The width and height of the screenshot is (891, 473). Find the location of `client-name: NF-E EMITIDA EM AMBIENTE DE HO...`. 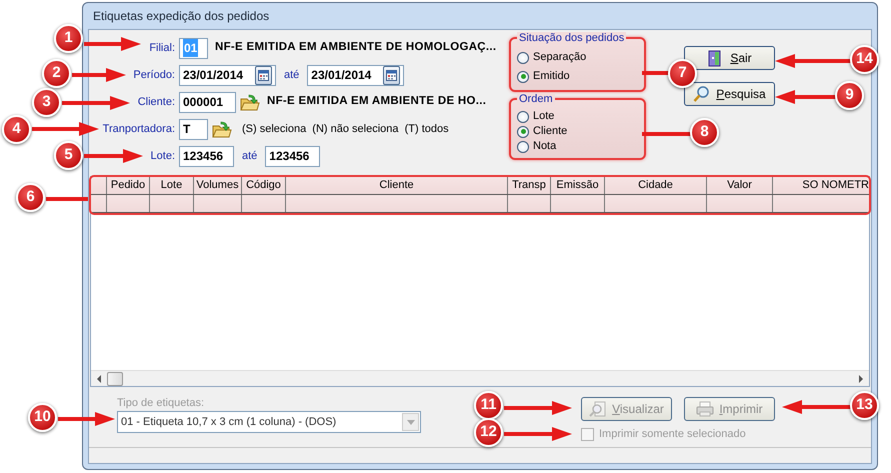

client-name: NF-E EMITIDA EM AMBIENTE DE HO... is located at coordinates (376, 102).